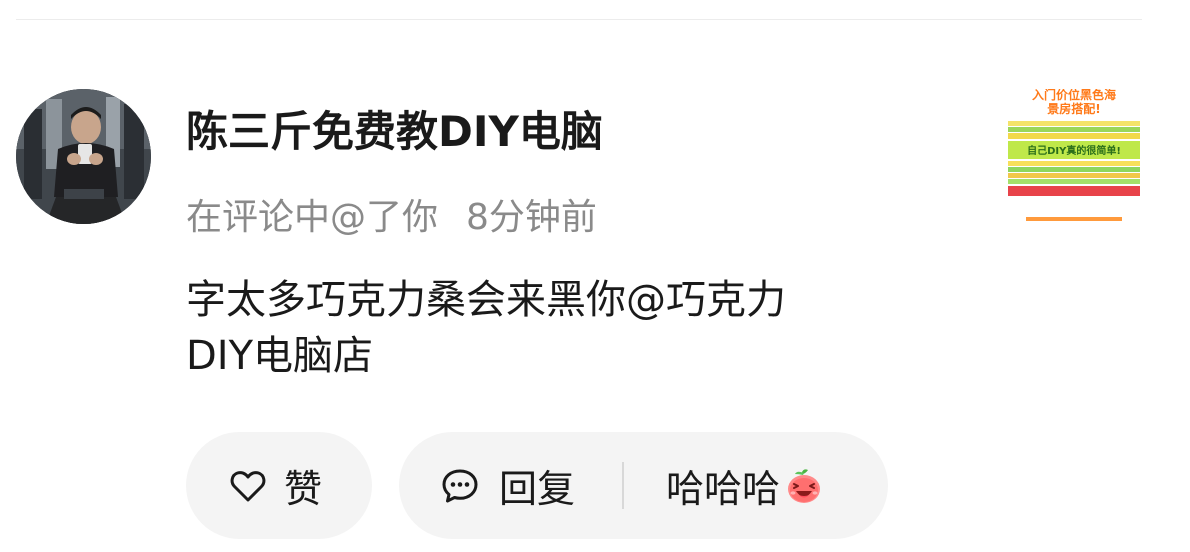 Image resolution: width=1190 pixels, height=552 pixels. I want to click on quick-reply-button: 哈哈哈, so click(745, 485).